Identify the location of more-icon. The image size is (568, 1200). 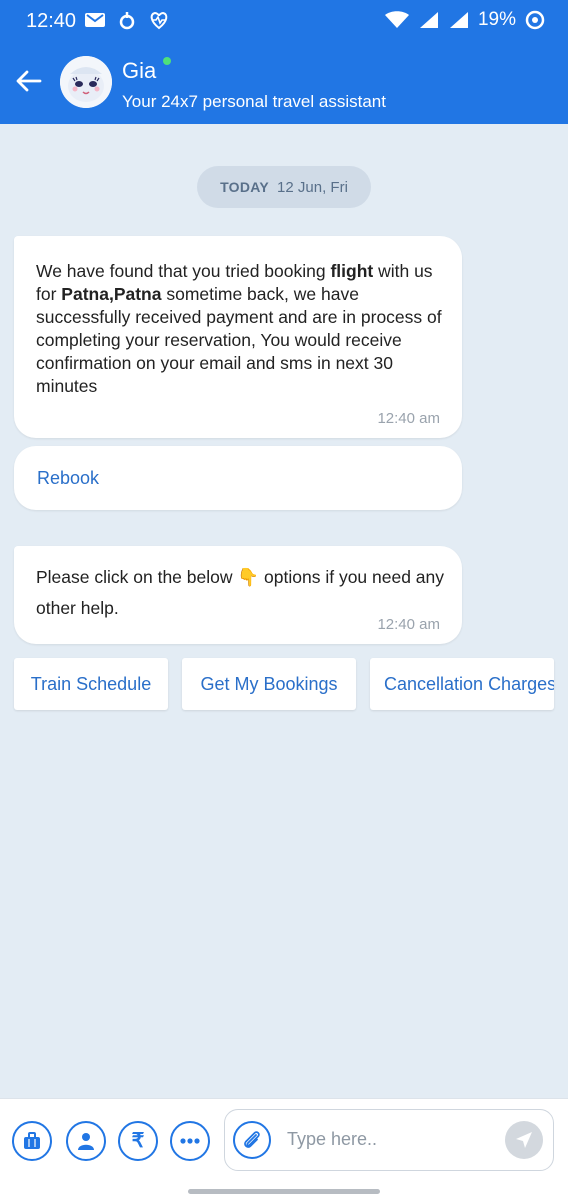
(190, 1141).